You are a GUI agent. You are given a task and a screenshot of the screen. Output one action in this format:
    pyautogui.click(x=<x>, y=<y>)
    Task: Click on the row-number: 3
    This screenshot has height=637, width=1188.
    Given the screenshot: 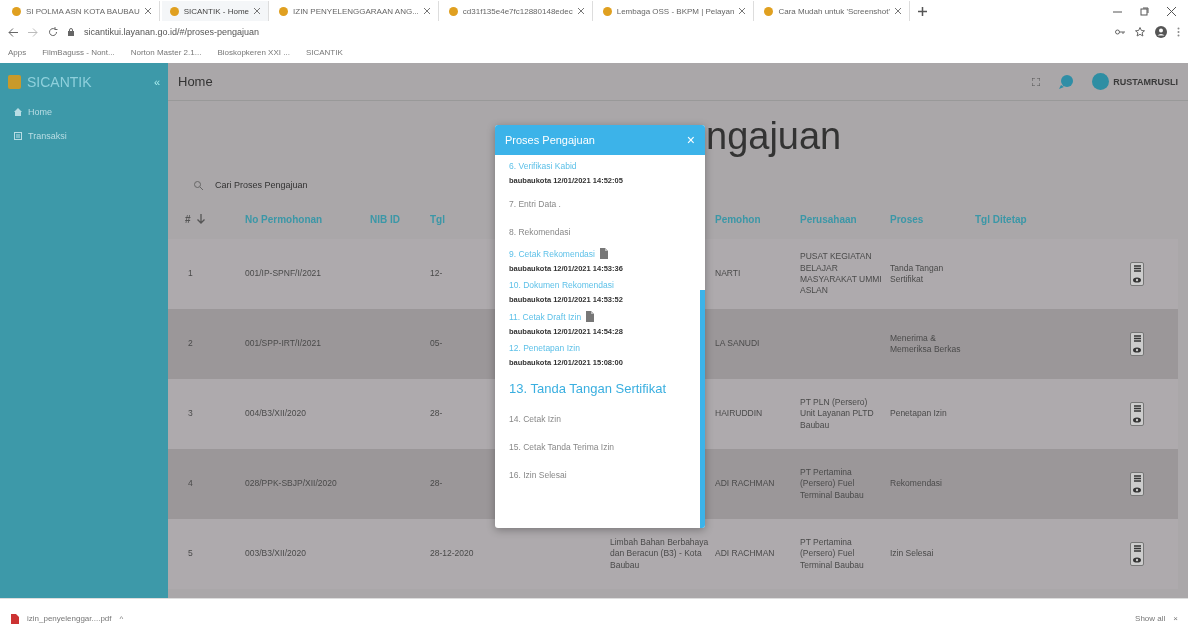 What is the action you would take?
    pyautogui.click(x=190, y=414)
    